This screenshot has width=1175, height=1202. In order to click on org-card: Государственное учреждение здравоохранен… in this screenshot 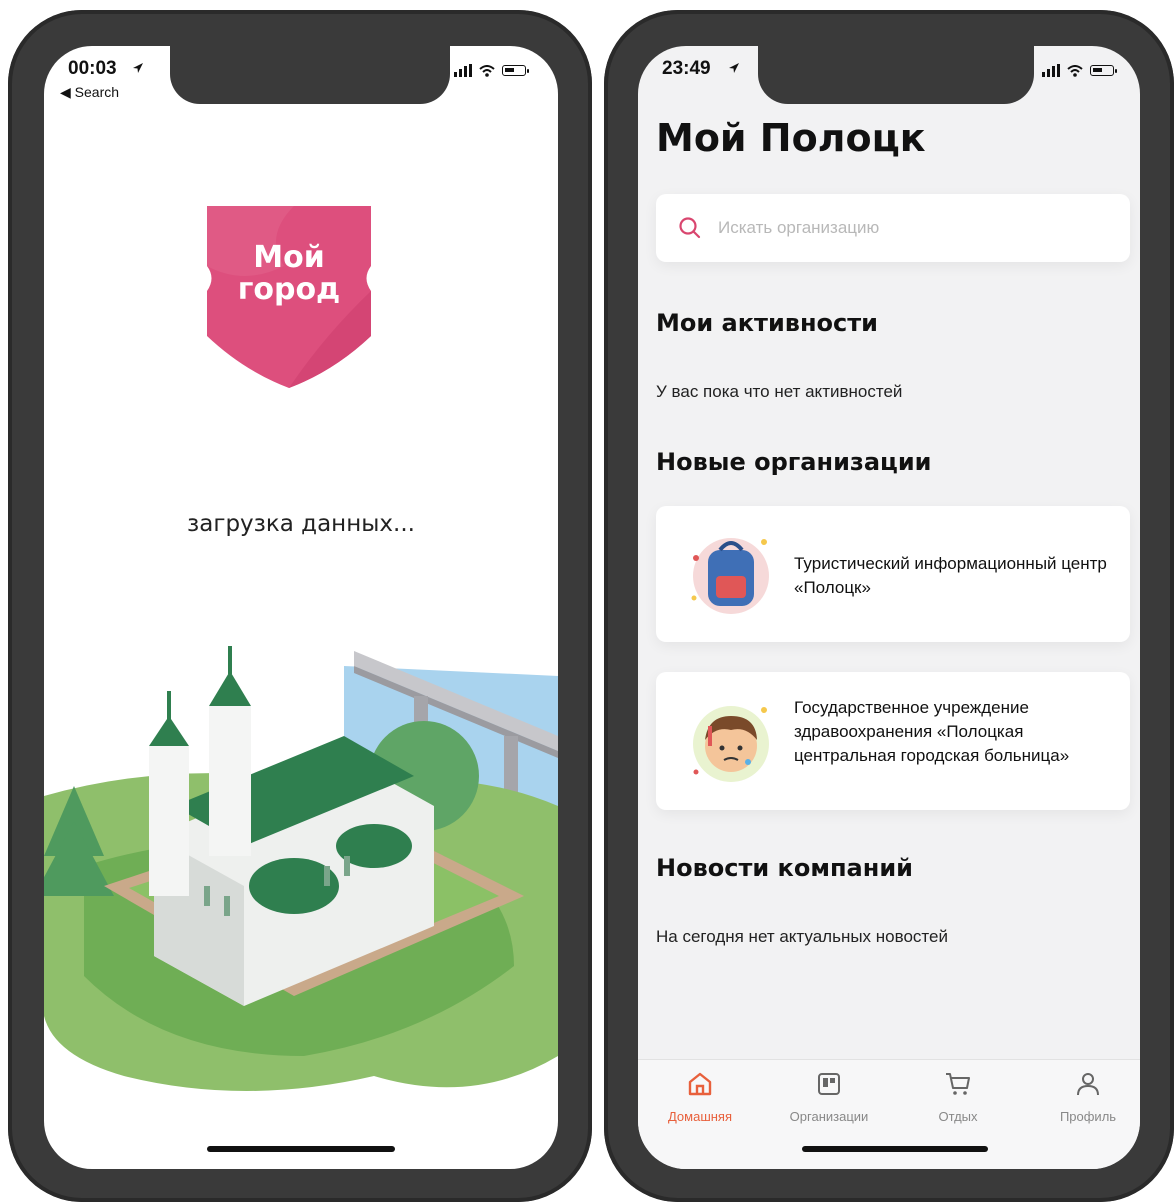, I will do `click(893, 741)`.